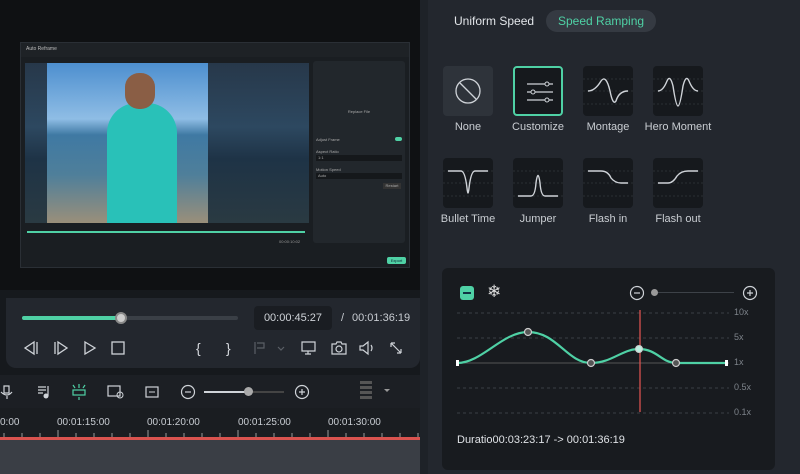 This screenshot has height=474, width=800. I want to click on duration-label: Duratio, so click(475, 440).